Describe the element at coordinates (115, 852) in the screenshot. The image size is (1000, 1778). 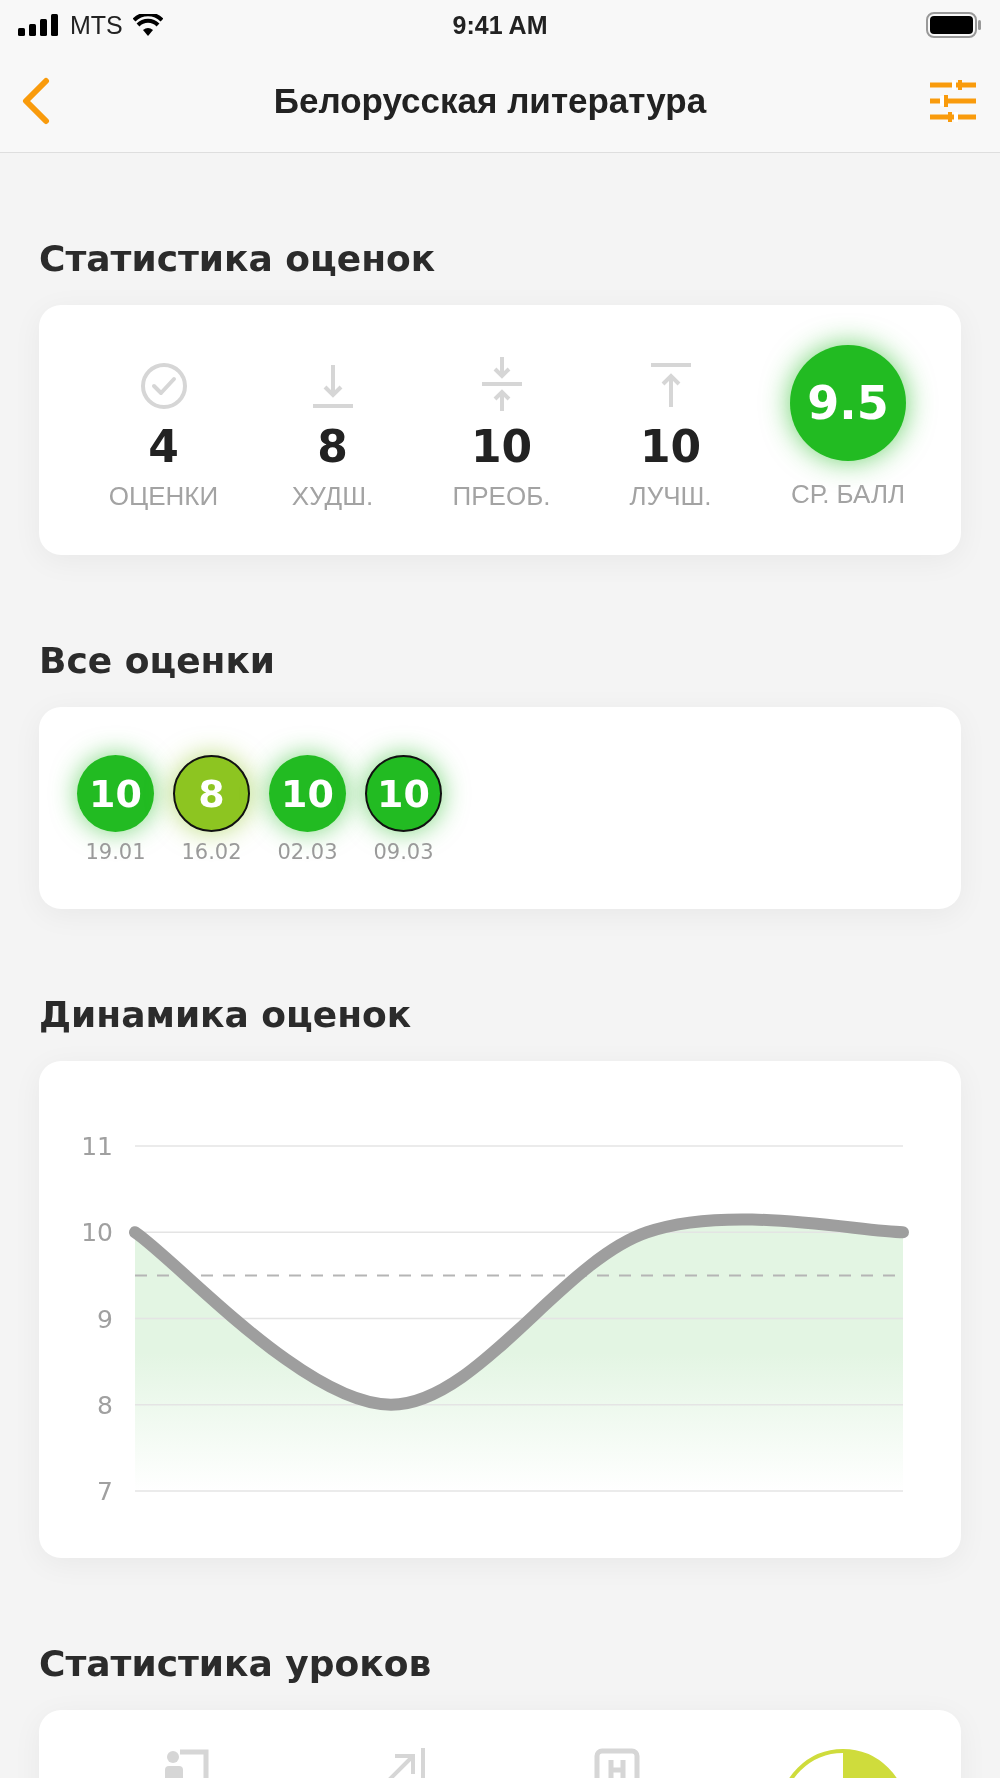
I see `grade-date: 19.01` at that location.